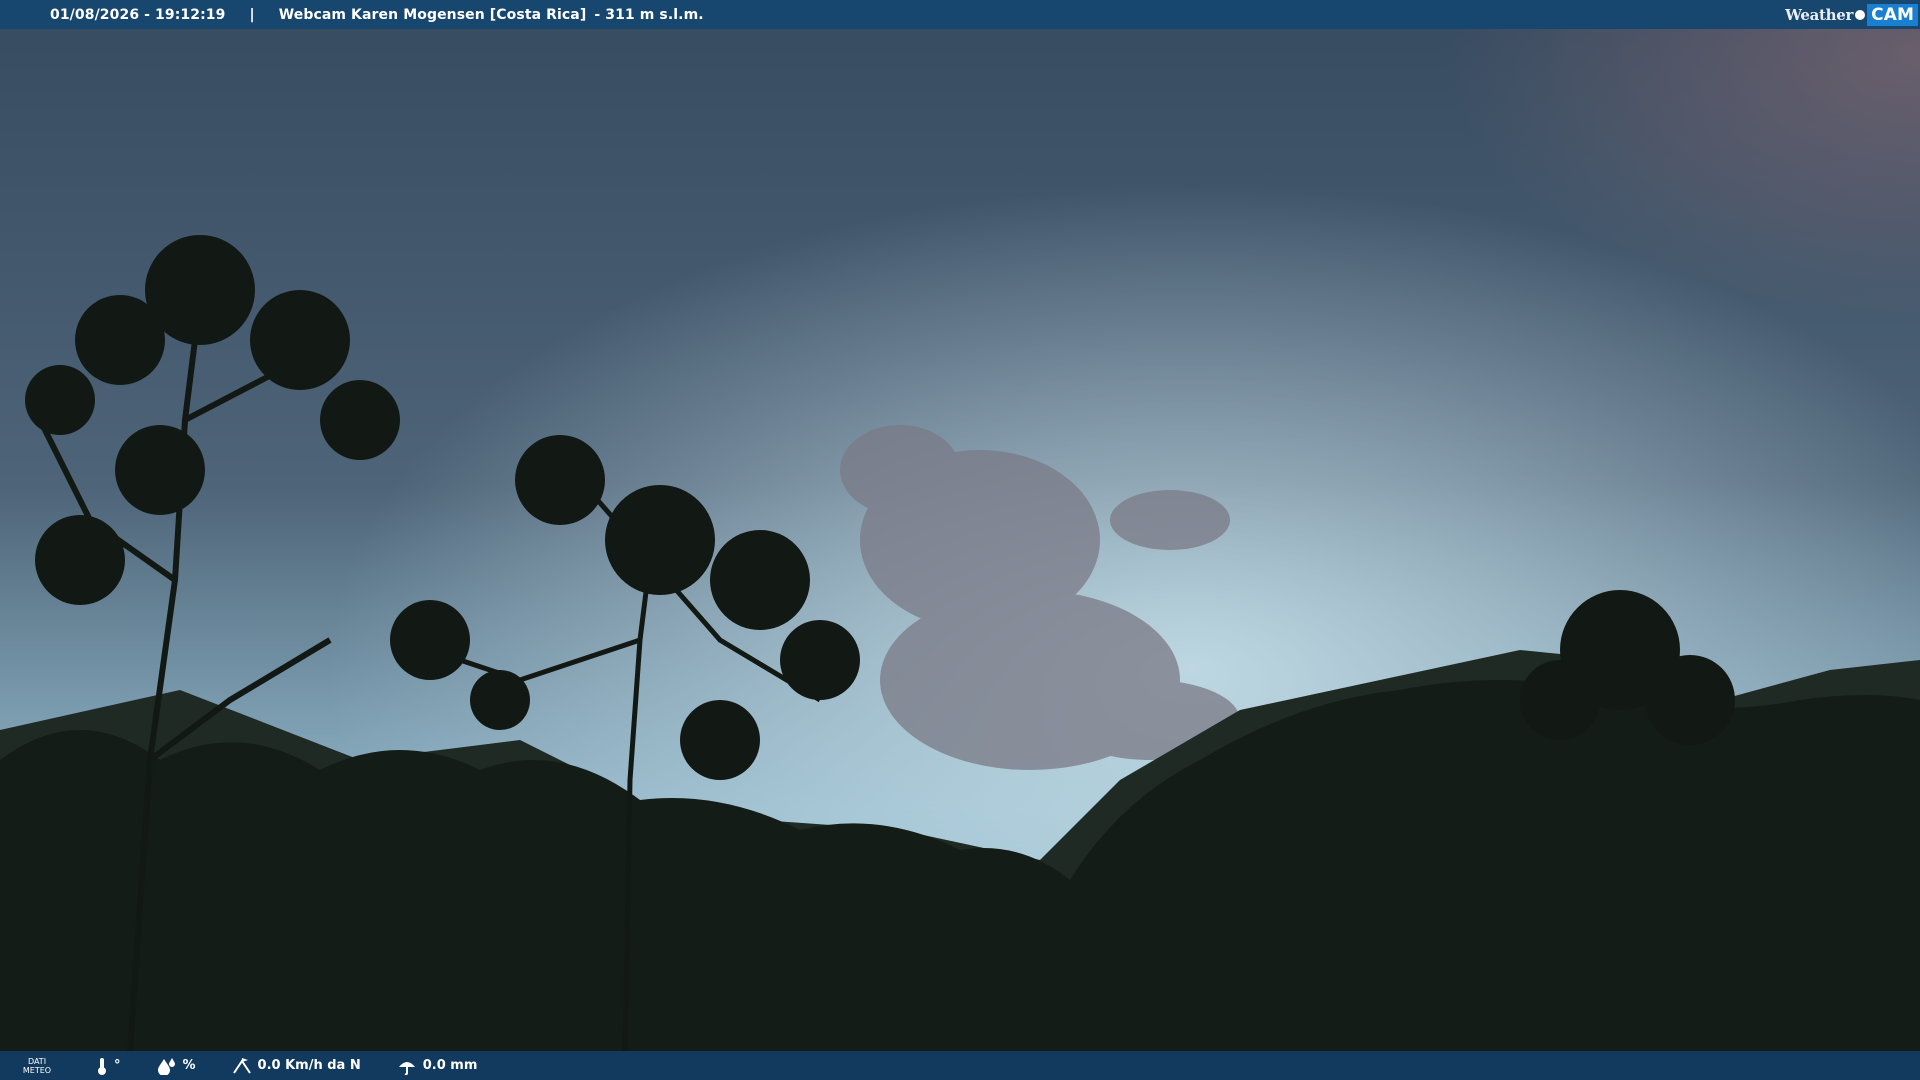 The width and height of the screenshot is (1920, 1080). Describe the element at coordinates (1892, 14) in the screenshot. I see `logo-cam-text: CAM` at that location.